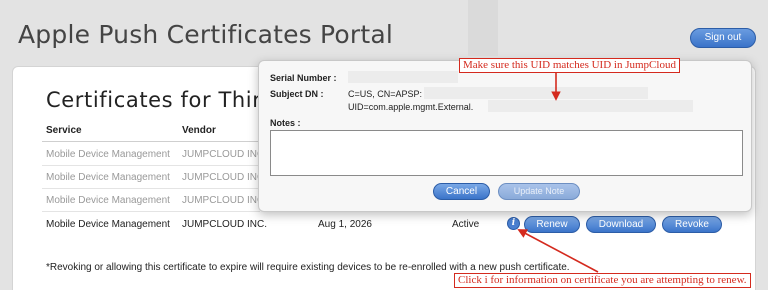  Describe the element at coordinates (199, 130) in the screenshot. I see `column-header-vendor: Vendor` at that location.